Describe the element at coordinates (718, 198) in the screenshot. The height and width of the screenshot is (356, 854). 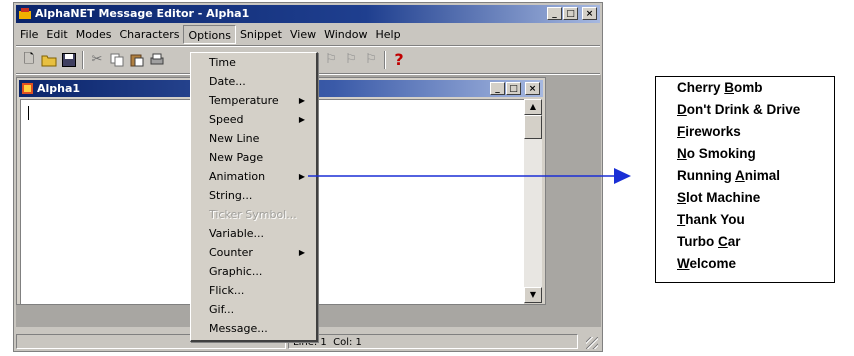
I see `animation-item-slot-machine: Slot Machine` at that location.